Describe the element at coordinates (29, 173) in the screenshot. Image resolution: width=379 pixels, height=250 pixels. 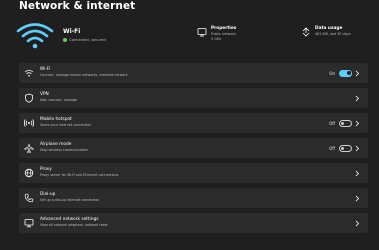
I see `globe-icon` at that location.